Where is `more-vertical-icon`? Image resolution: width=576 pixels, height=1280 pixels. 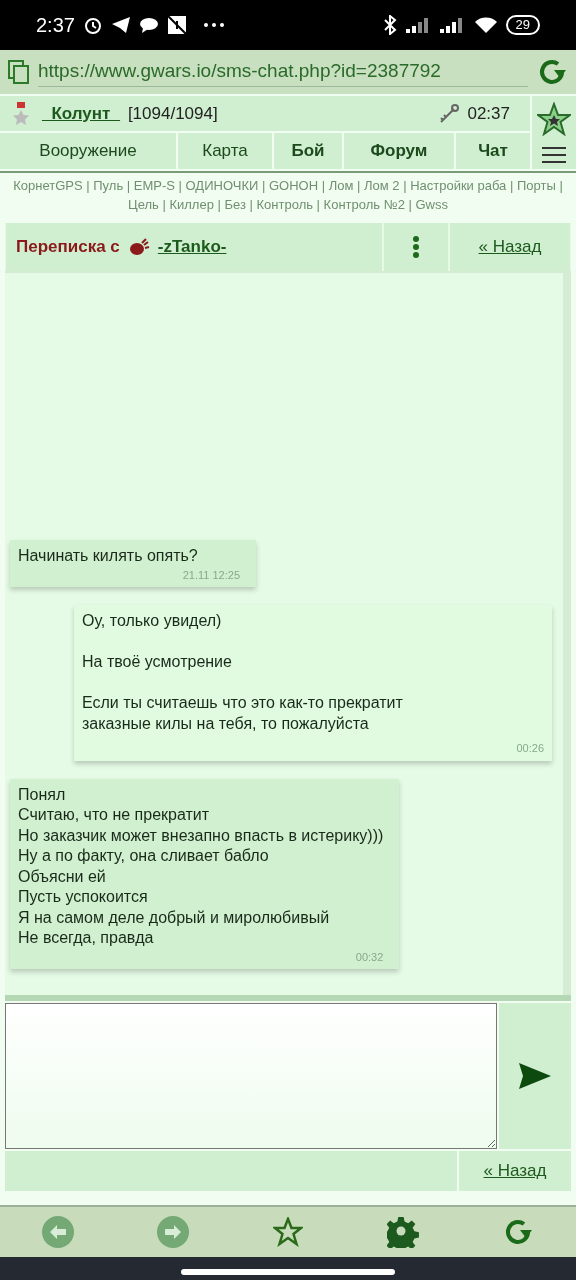 more-vertical-icon is located at coordinates (416, 247).